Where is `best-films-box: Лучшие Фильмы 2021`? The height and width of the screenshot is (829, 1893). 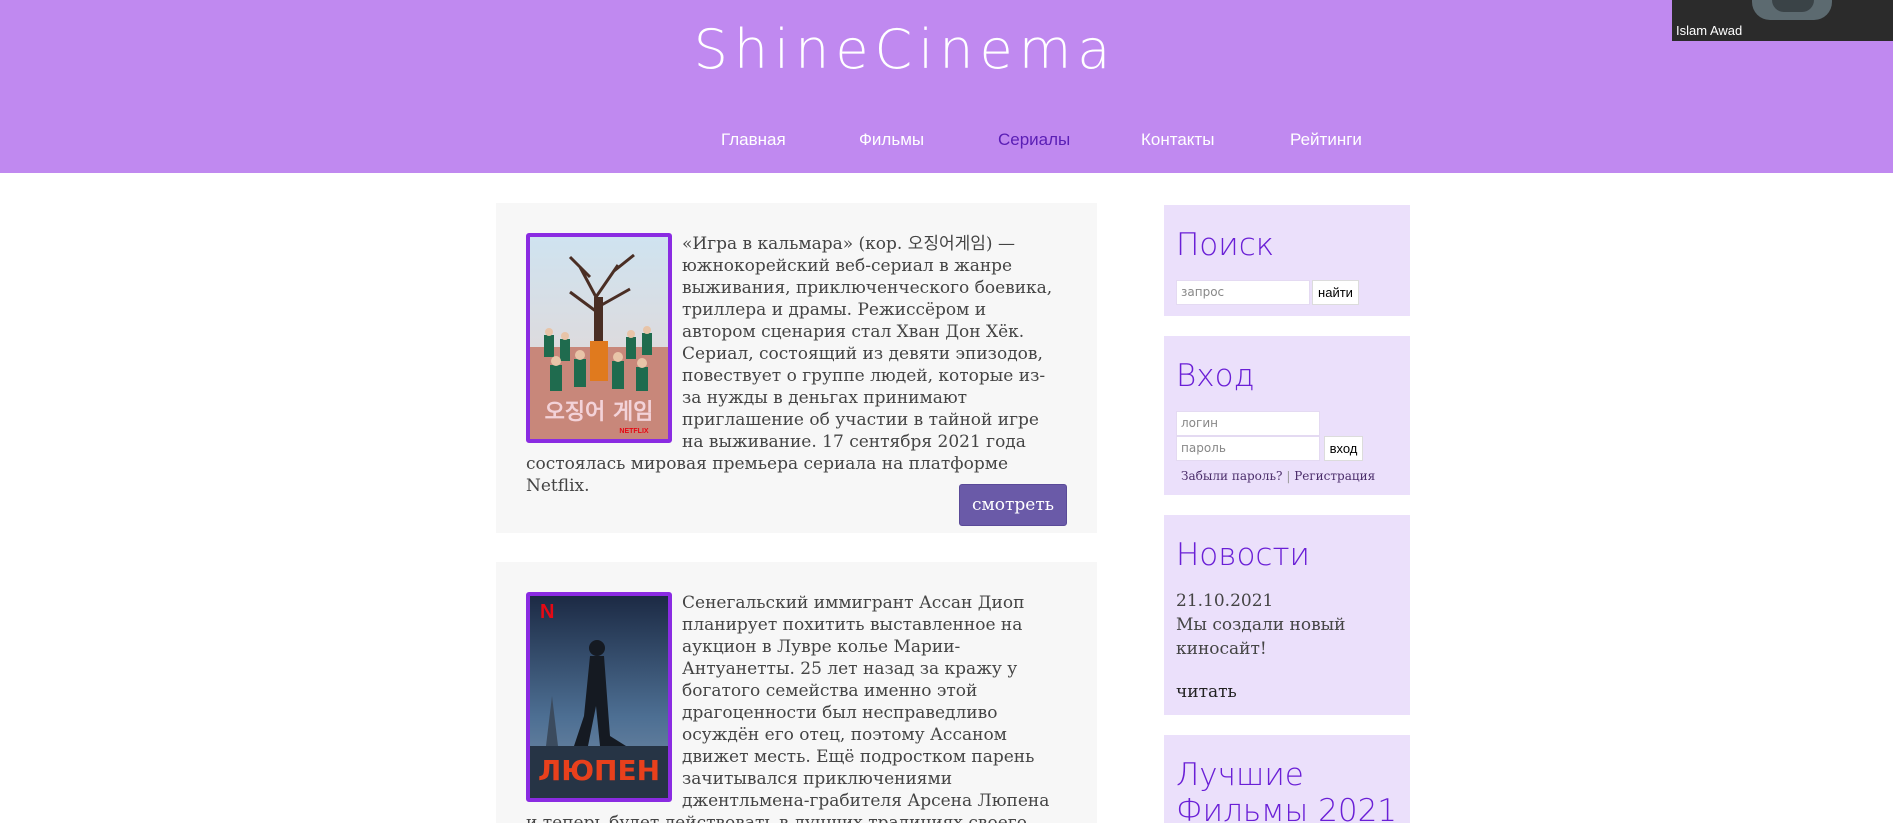
best-films-box: Лучшие Фильмы 2021 is located at coordinates (1287, 782).